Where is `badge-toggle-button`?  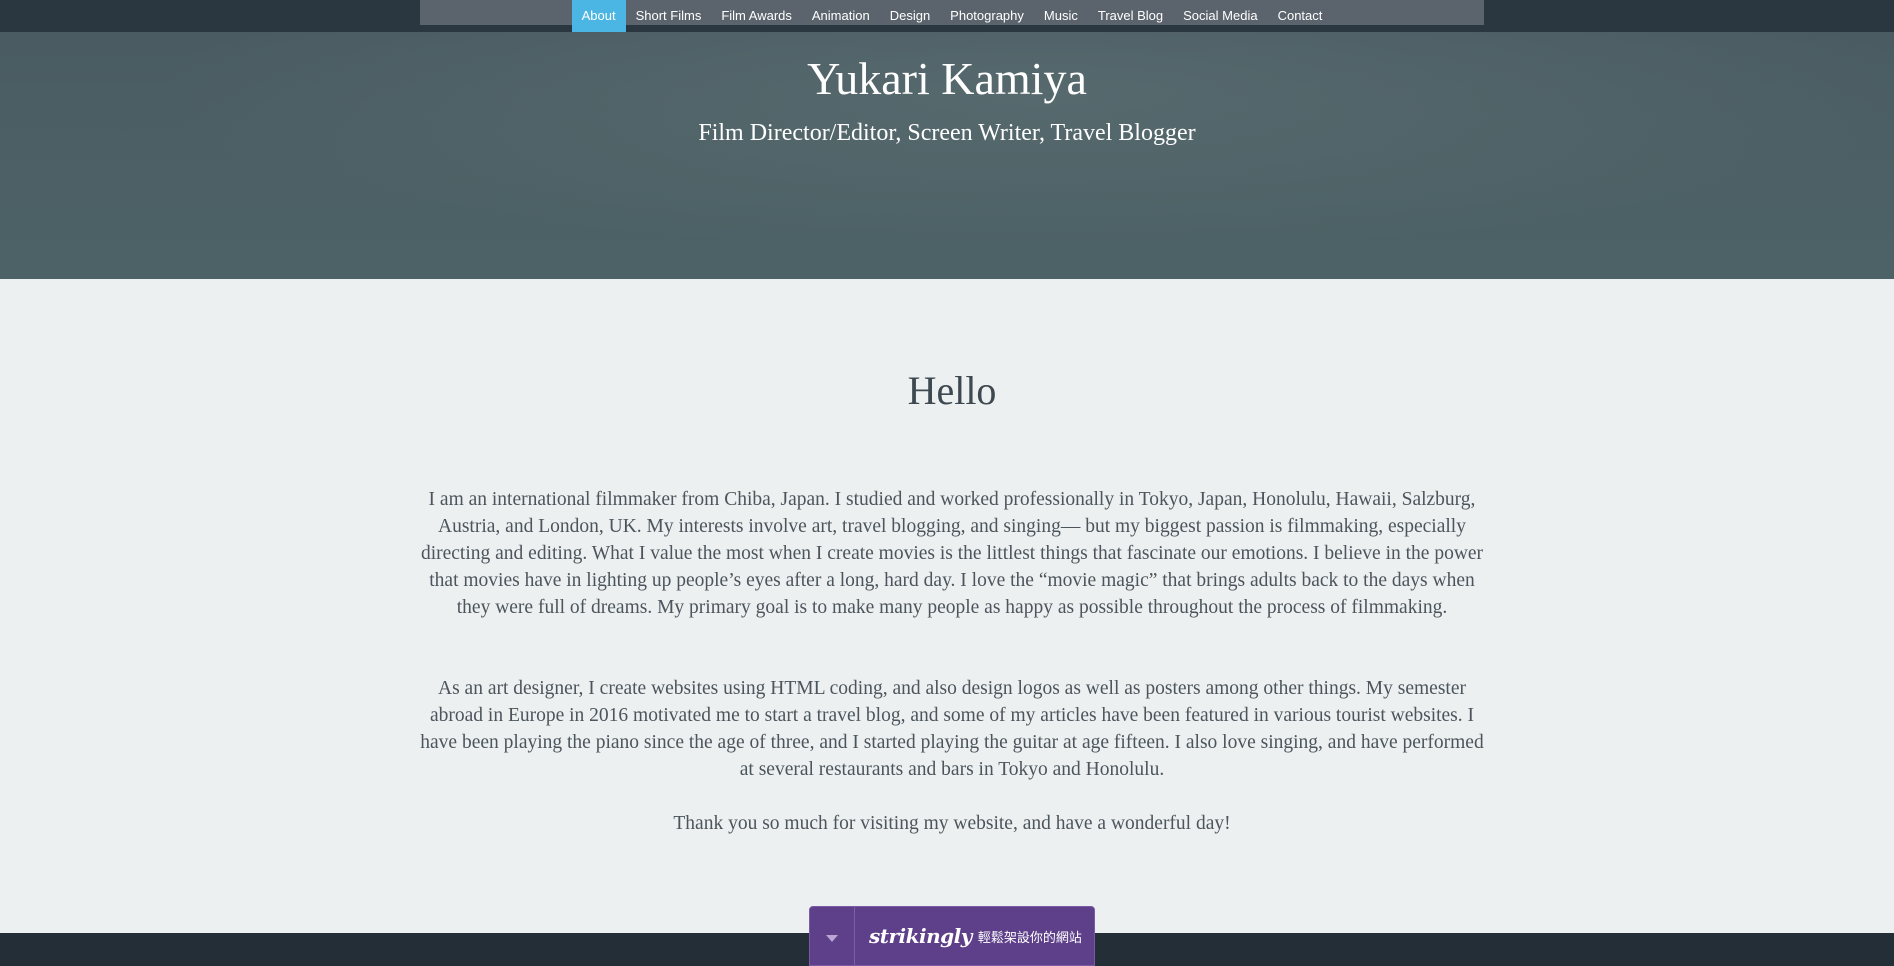
badge-toggle-button is located at coordinates (832, 936).